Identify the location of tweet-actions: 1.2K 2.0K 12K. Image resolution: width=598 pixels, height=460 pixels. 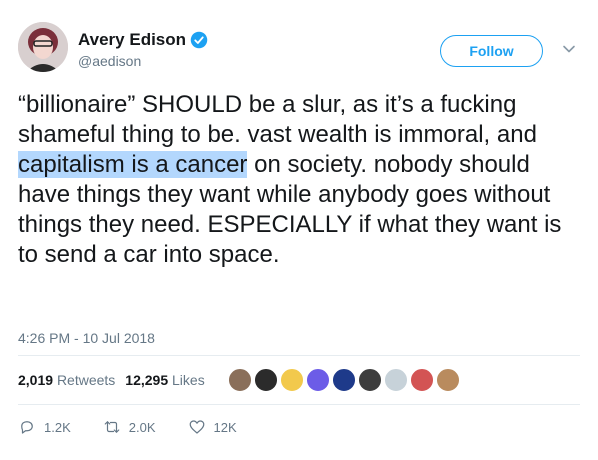
(143, 427).